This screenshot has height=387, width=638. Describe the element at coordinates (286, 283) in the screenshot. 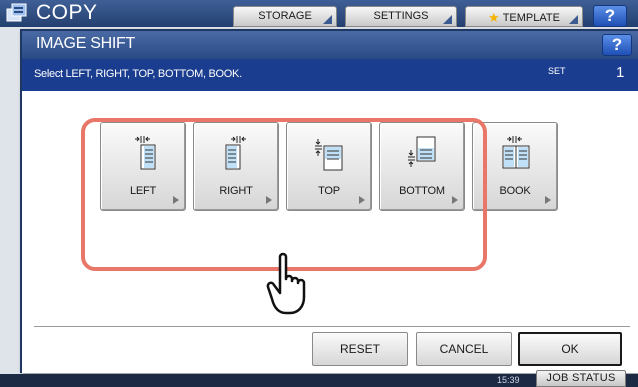

I see `pointing-hand-icon` at that location.